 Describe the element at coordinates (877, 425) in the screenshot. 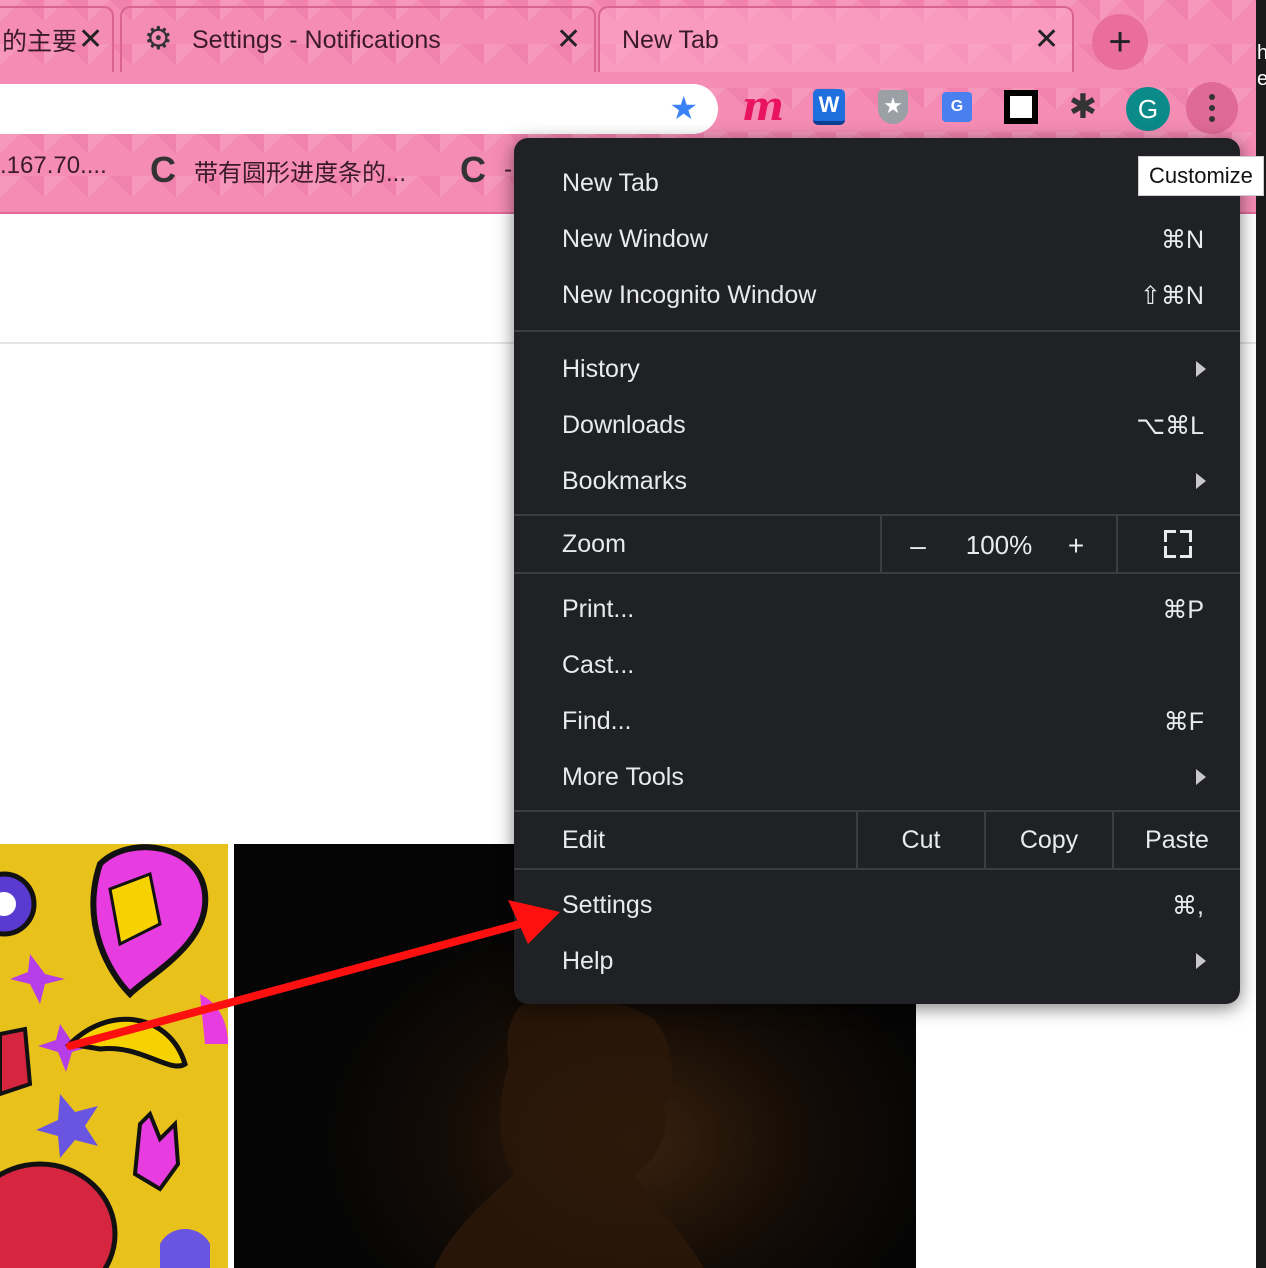

I see `menu-item-downloads: Downloads ⌥⌘L` at that location.